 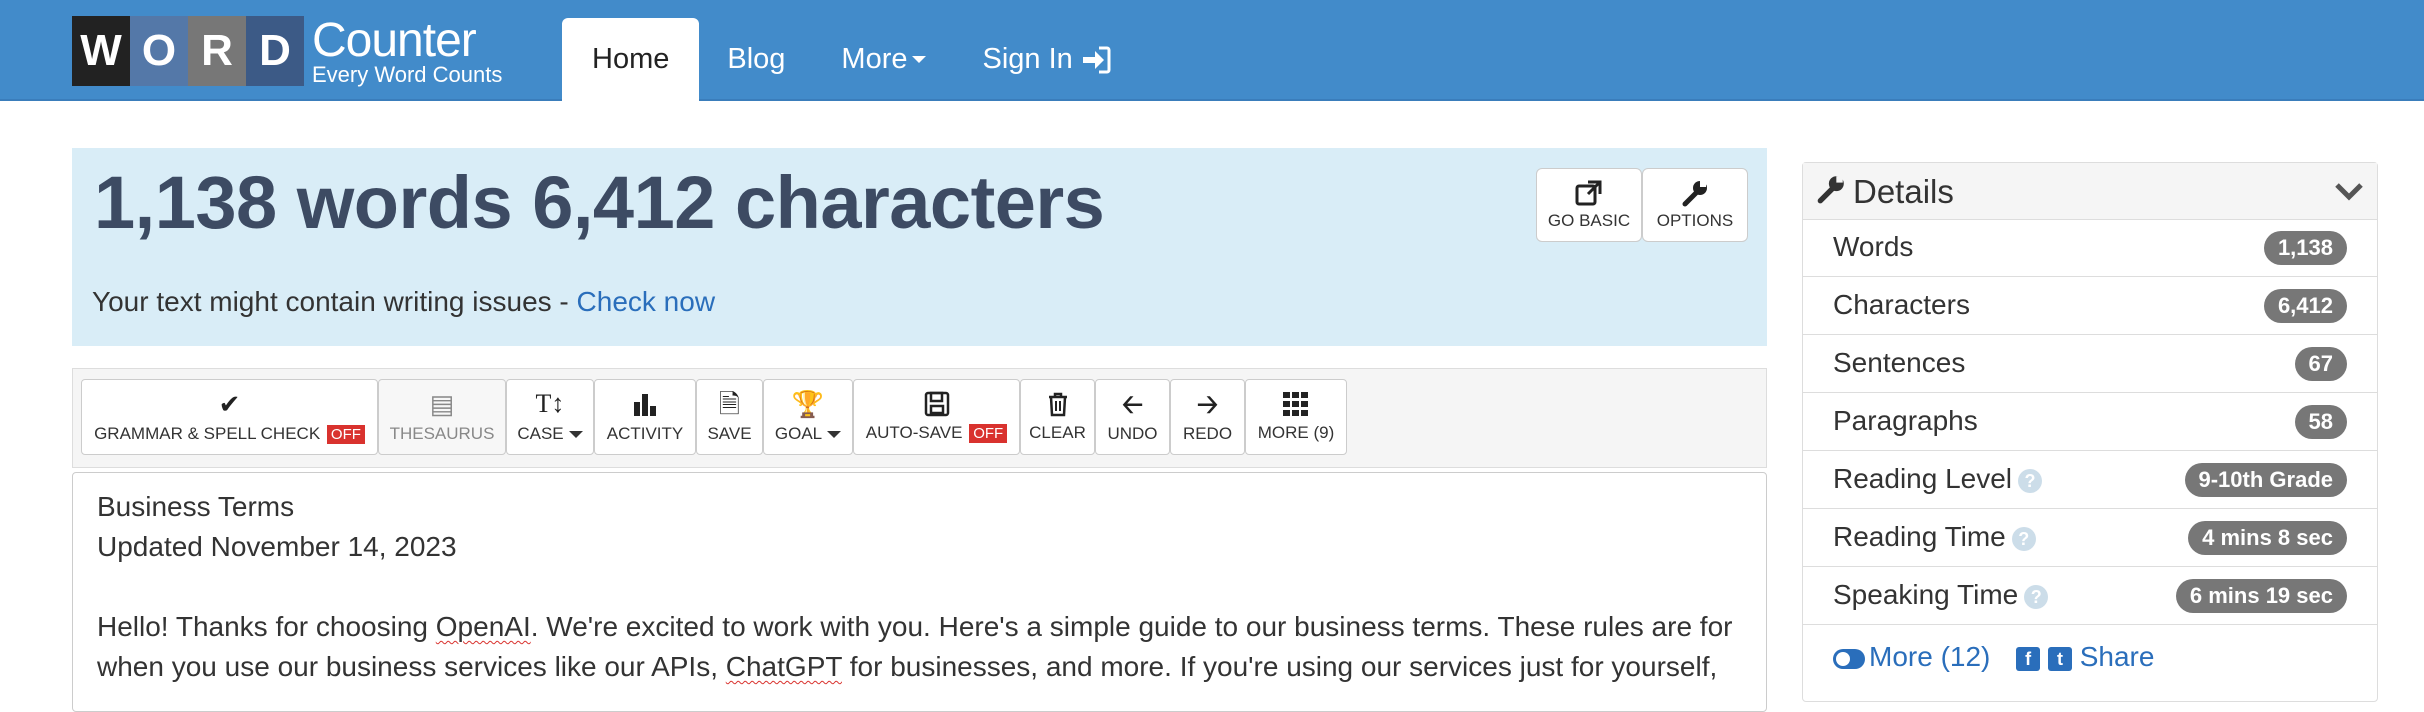 What do you see at coordinates (1919, 536) in the screenshot?
I see `detail-label: Reading Time` at bounding box center [1919, 536].